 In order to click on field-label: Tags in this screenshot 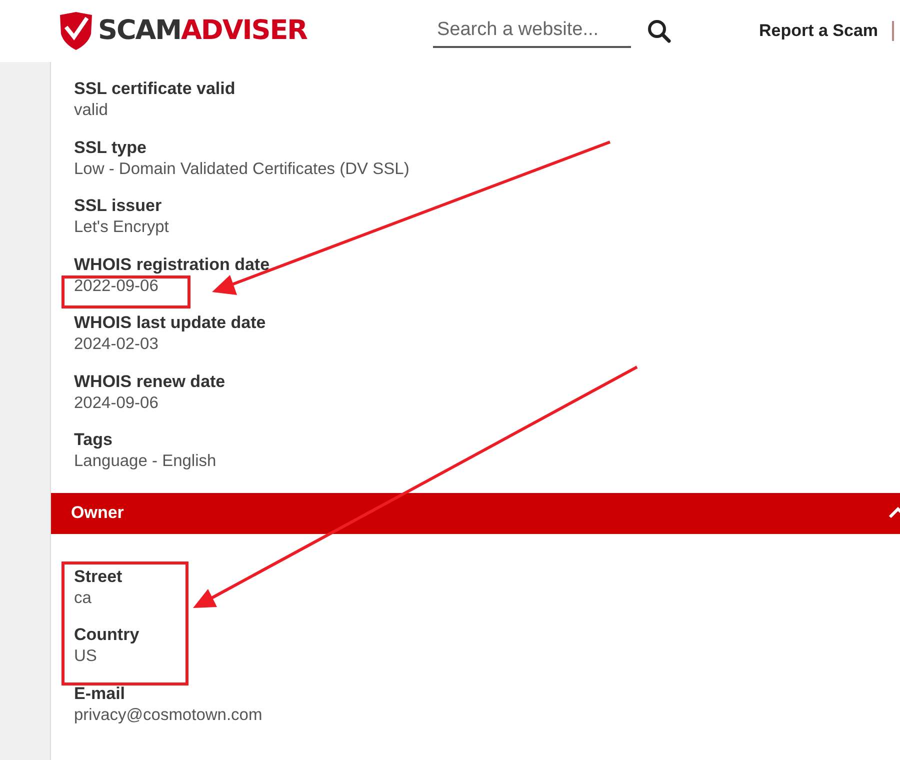, I will do `click(93, 440)`.